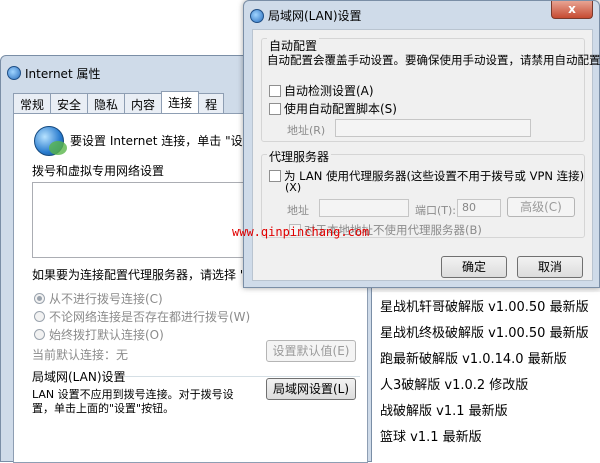 Image resolution: width=600 pixels, height=463 pixels. I want to click on list-item: 篮球 v1.1 最新版, so click(431, 435).